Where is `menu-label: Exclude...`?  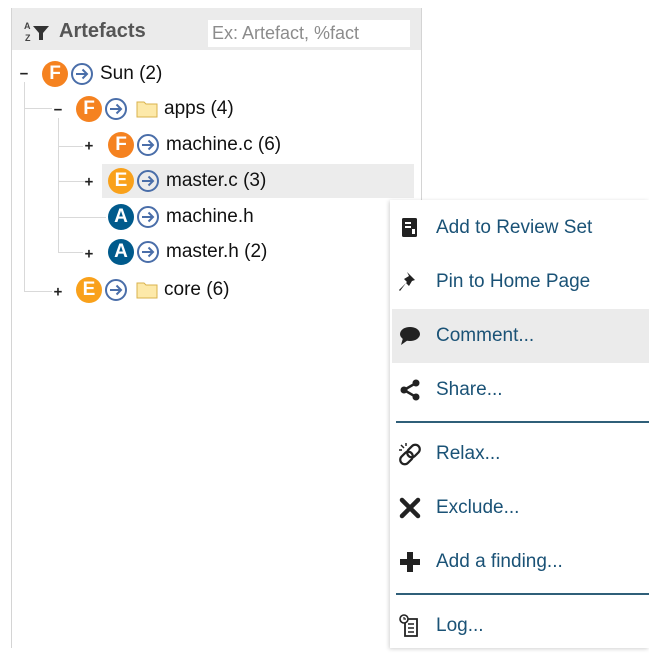
menu-label: Exclude... is located at coordinates (478, 507).